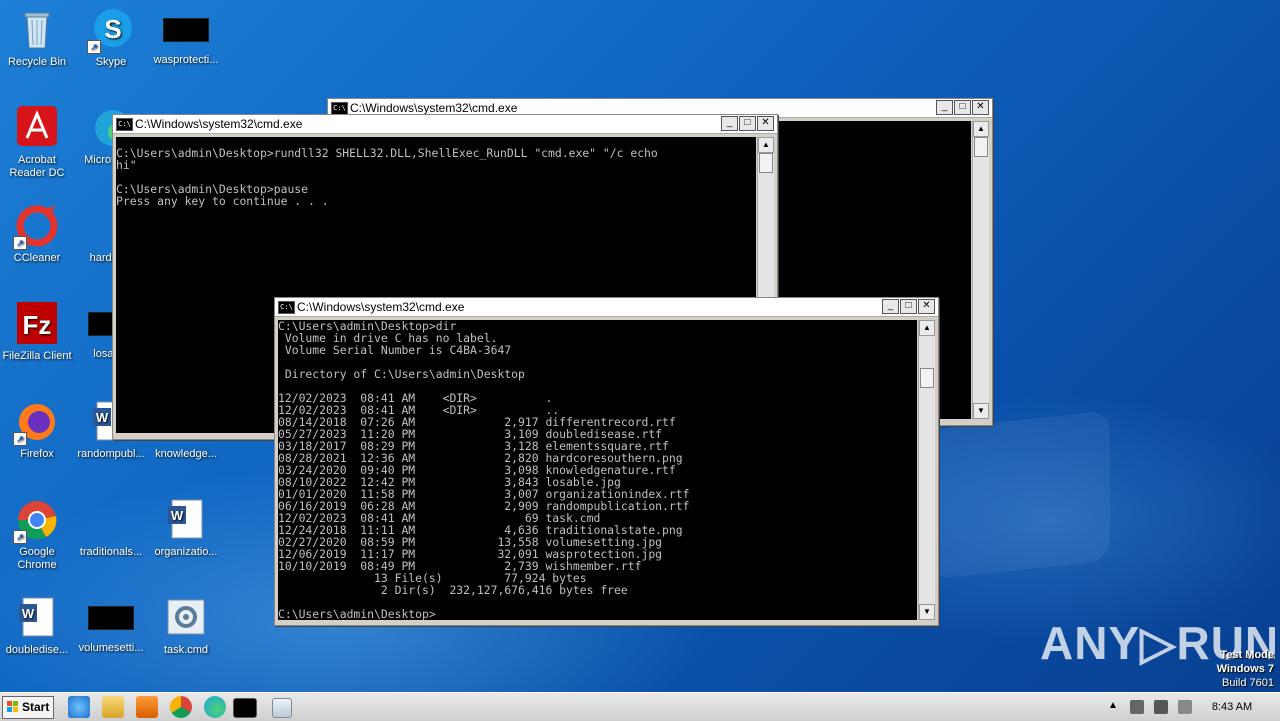 The width and height of the screenshot is (1280, 721). What do you see at coordinates (245, 708) in the screenshot?
I see `cmd-taskbar-icon` at bounding box center [245, 708].